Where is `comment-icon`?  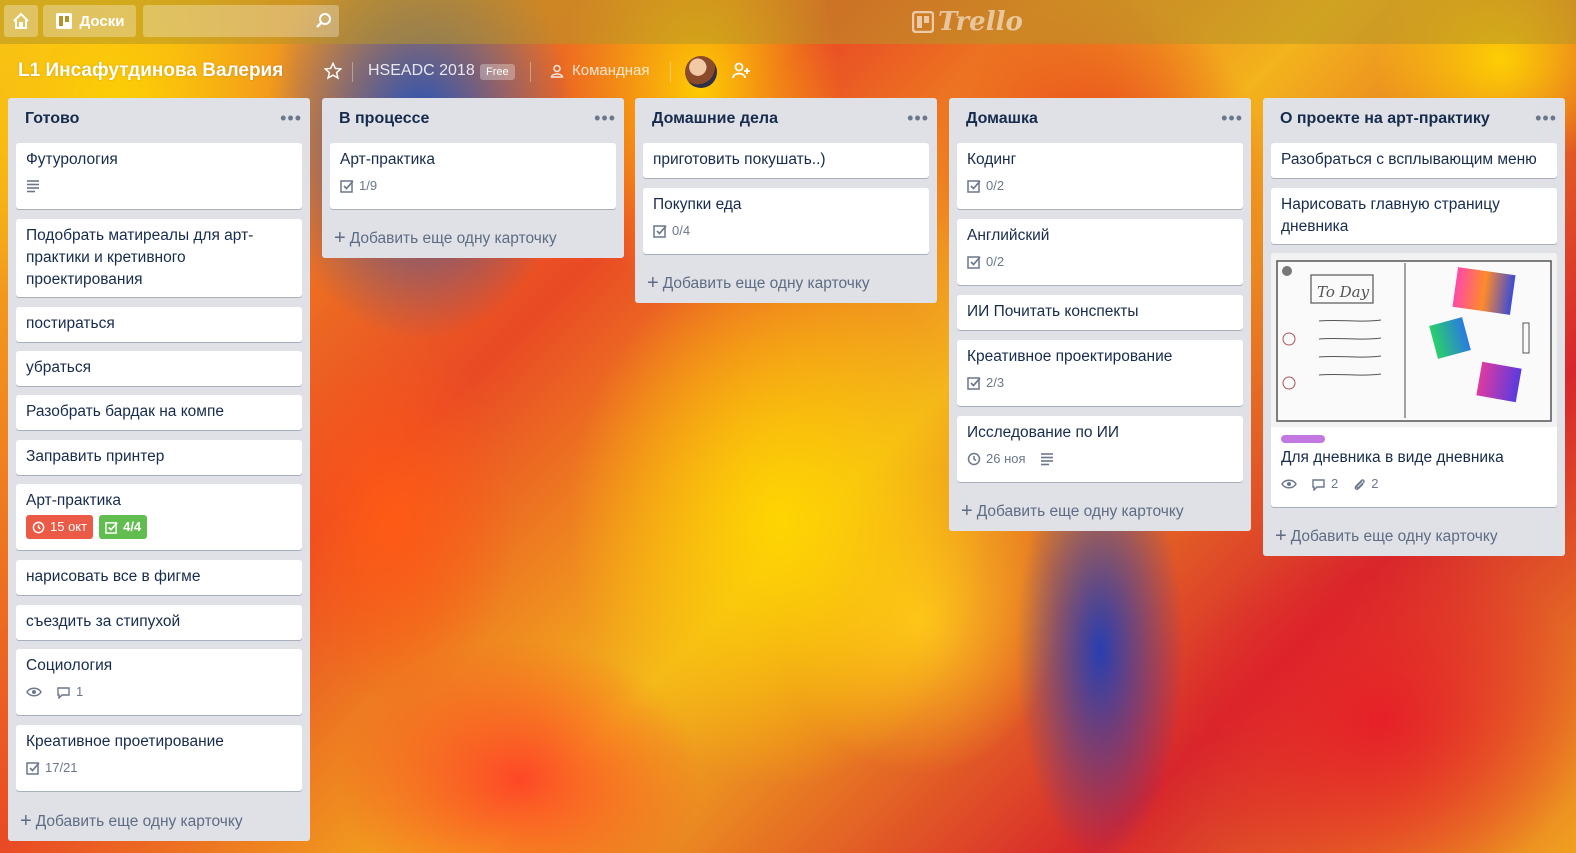 comment-icon is located at coordinates (63, 692).